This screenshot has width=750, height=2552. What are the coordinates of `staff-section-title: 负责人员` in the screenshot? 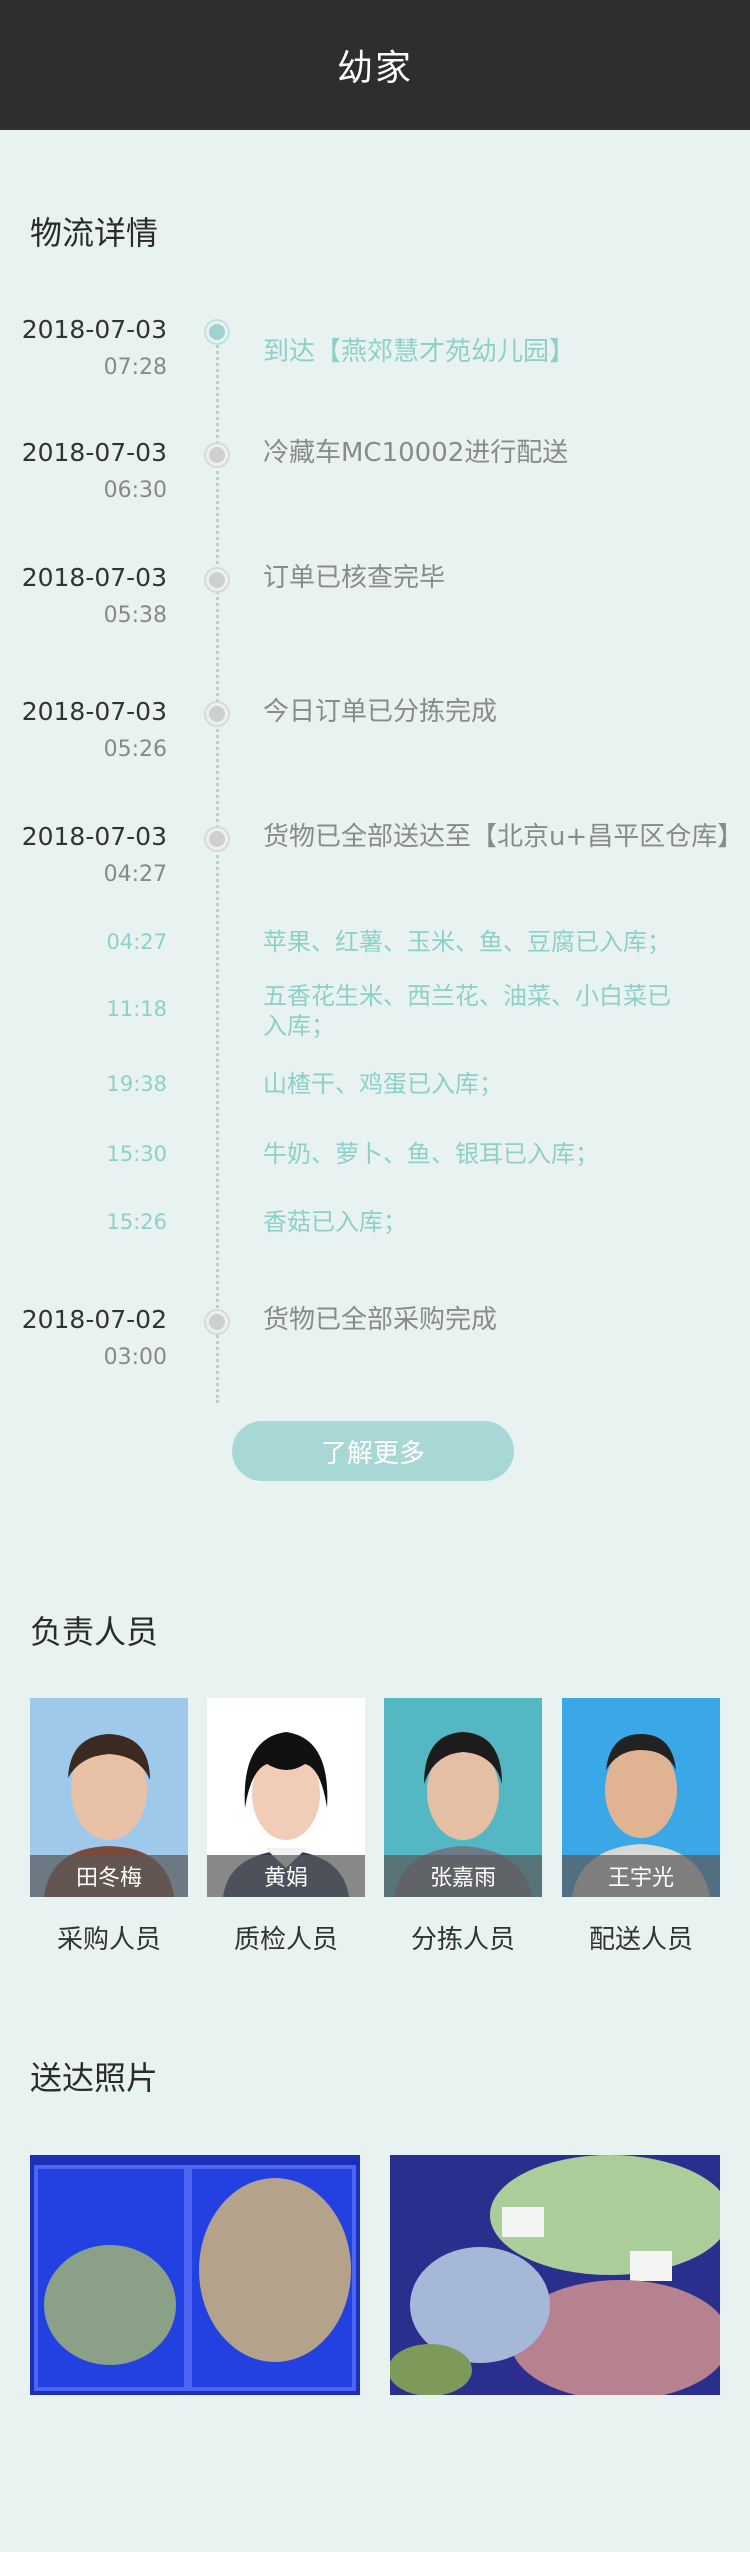 It's located at (94, 1632).